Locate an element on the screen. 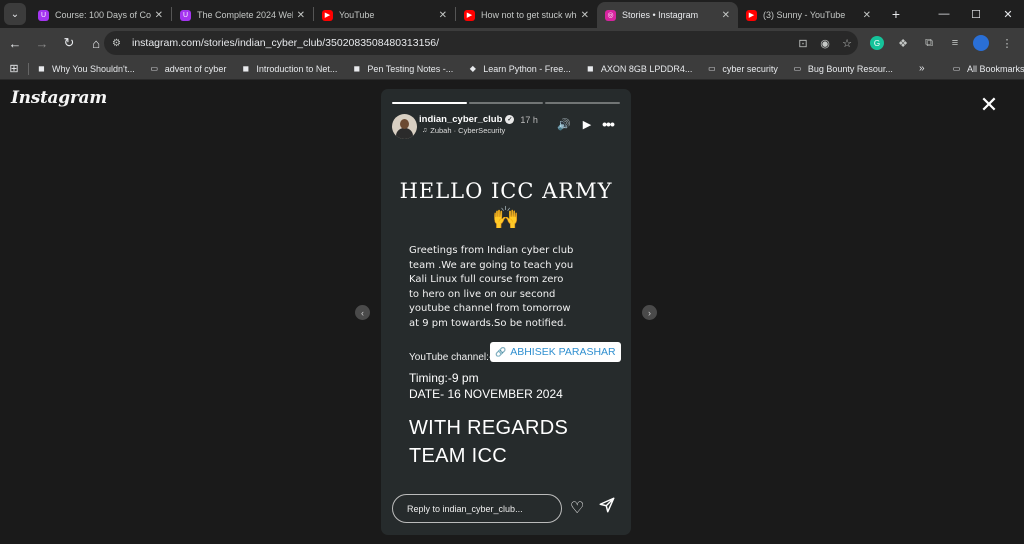 Image resolution: width=1024 pixels, height=544 pixels. more-options-icon: ••• is located at coordinates (608, 124).